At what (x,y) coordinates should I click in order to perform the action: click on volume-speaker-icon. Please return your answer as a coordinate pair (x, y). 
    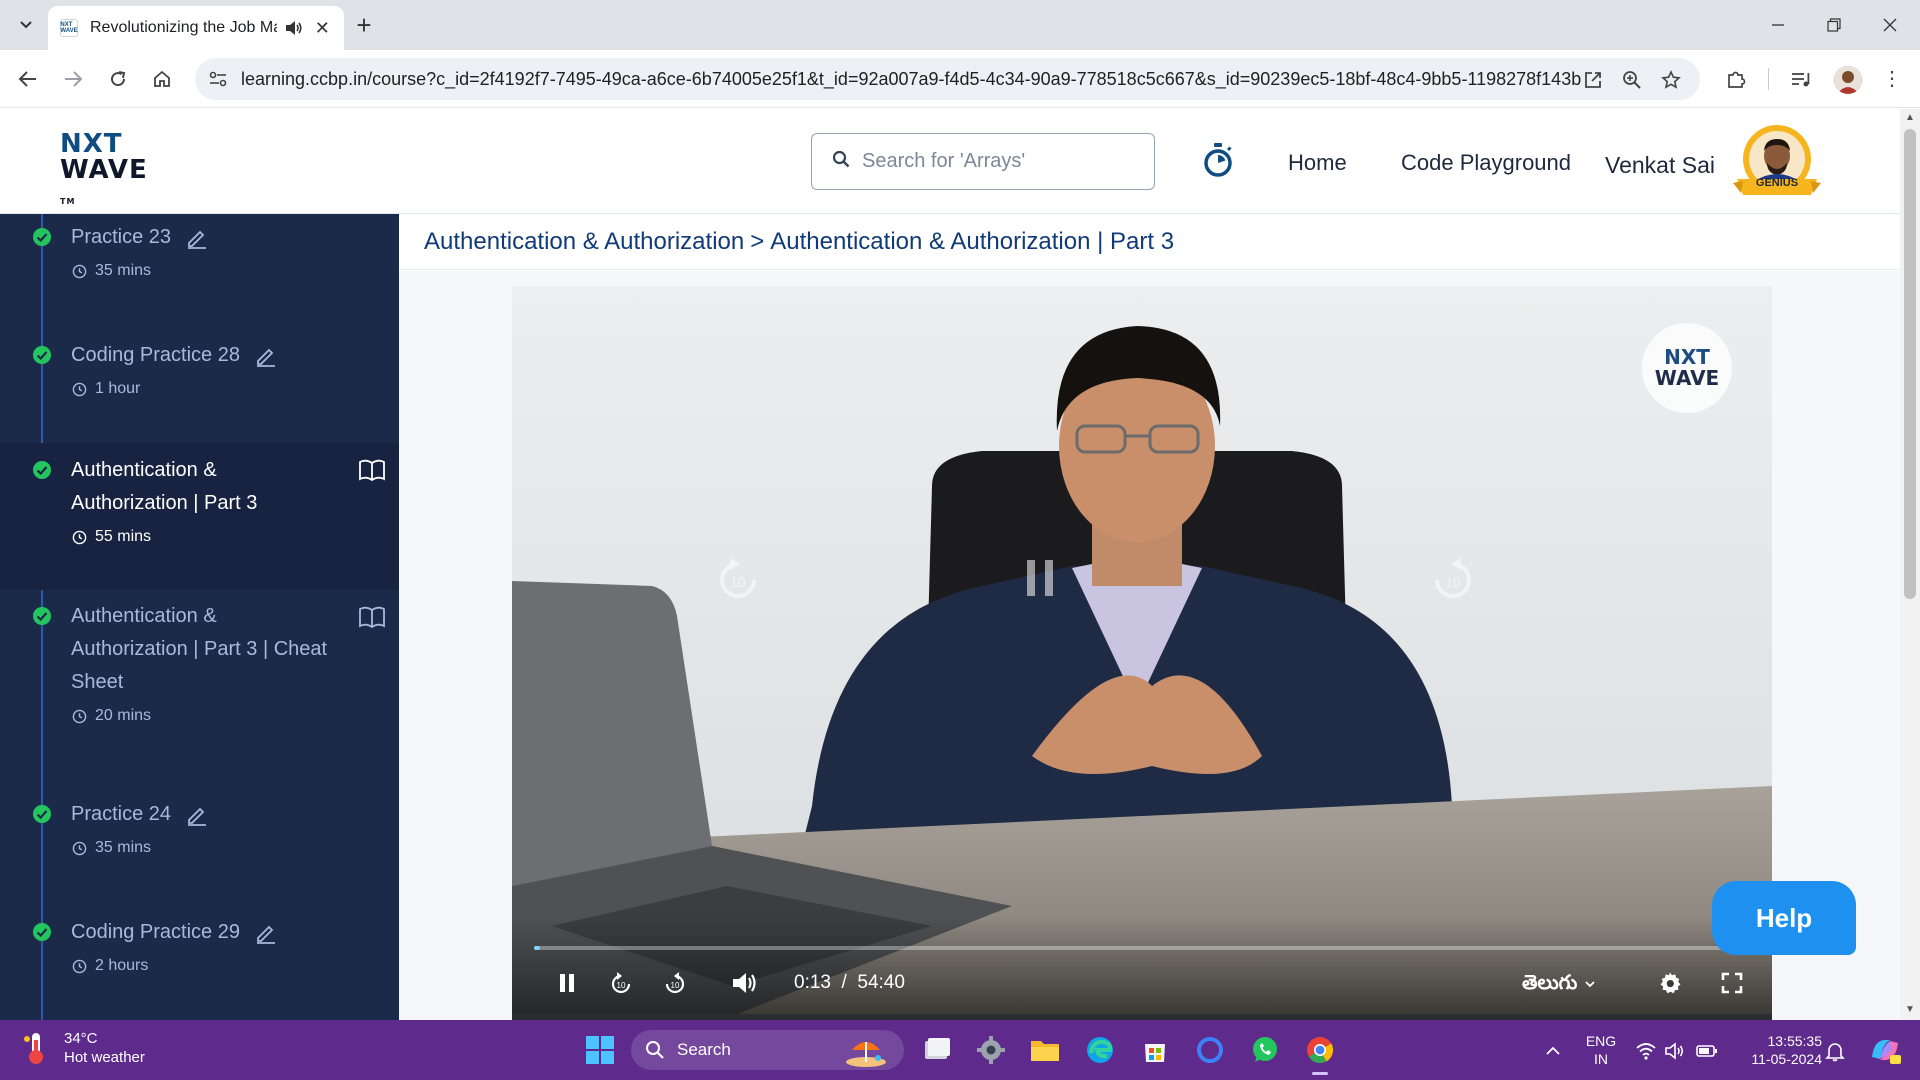
    Looking at the image, I should click on (1675, 1051).